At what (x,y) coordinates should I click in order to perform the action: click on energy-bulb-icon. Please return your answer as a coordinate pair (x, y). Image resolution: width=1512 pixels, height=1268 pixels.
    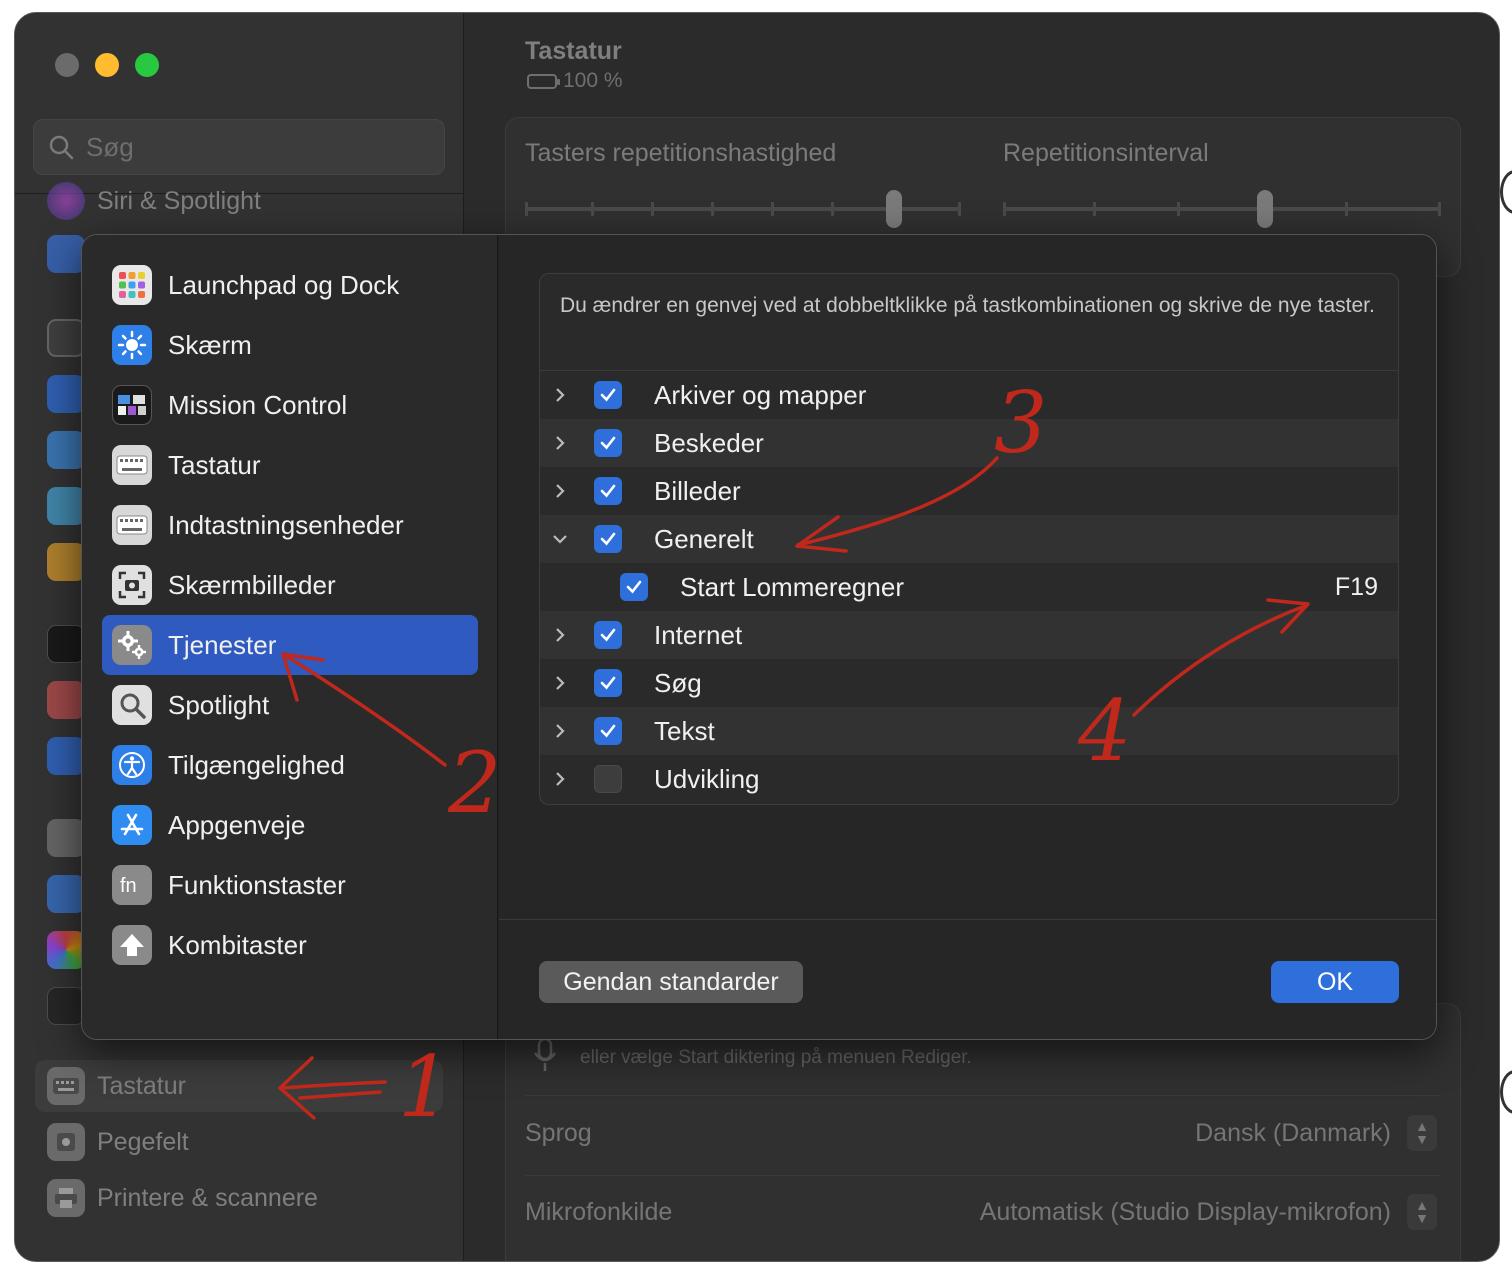
    Looking at the image, I should click on (66, 562).